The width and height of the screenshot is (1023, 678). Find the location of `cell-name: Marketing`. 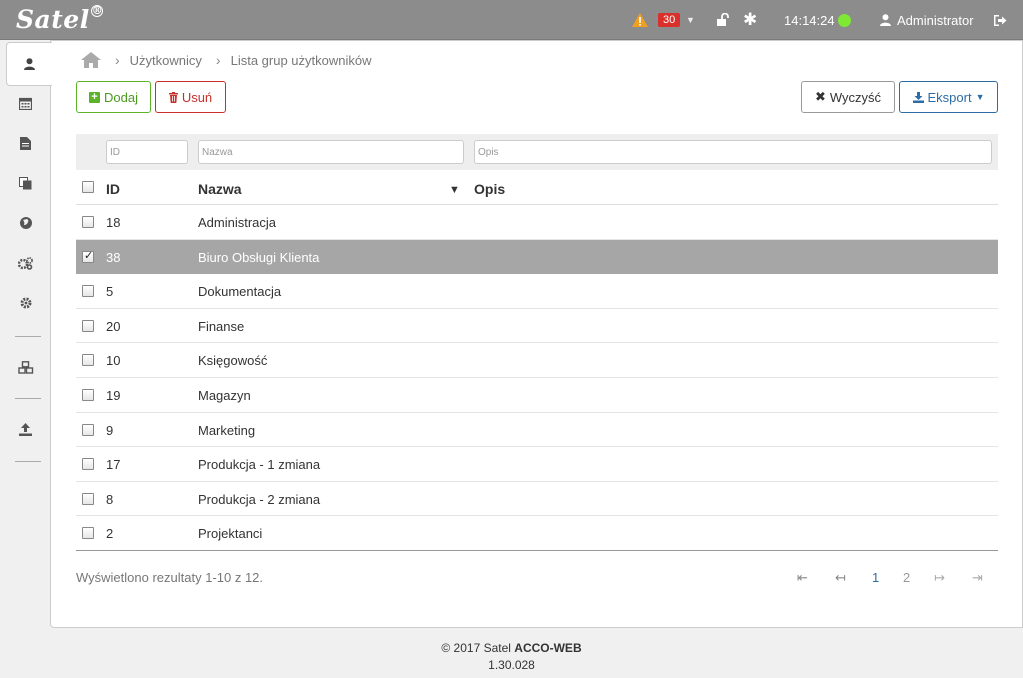

cell-name: Marketing is located at coordinates (227, 430).